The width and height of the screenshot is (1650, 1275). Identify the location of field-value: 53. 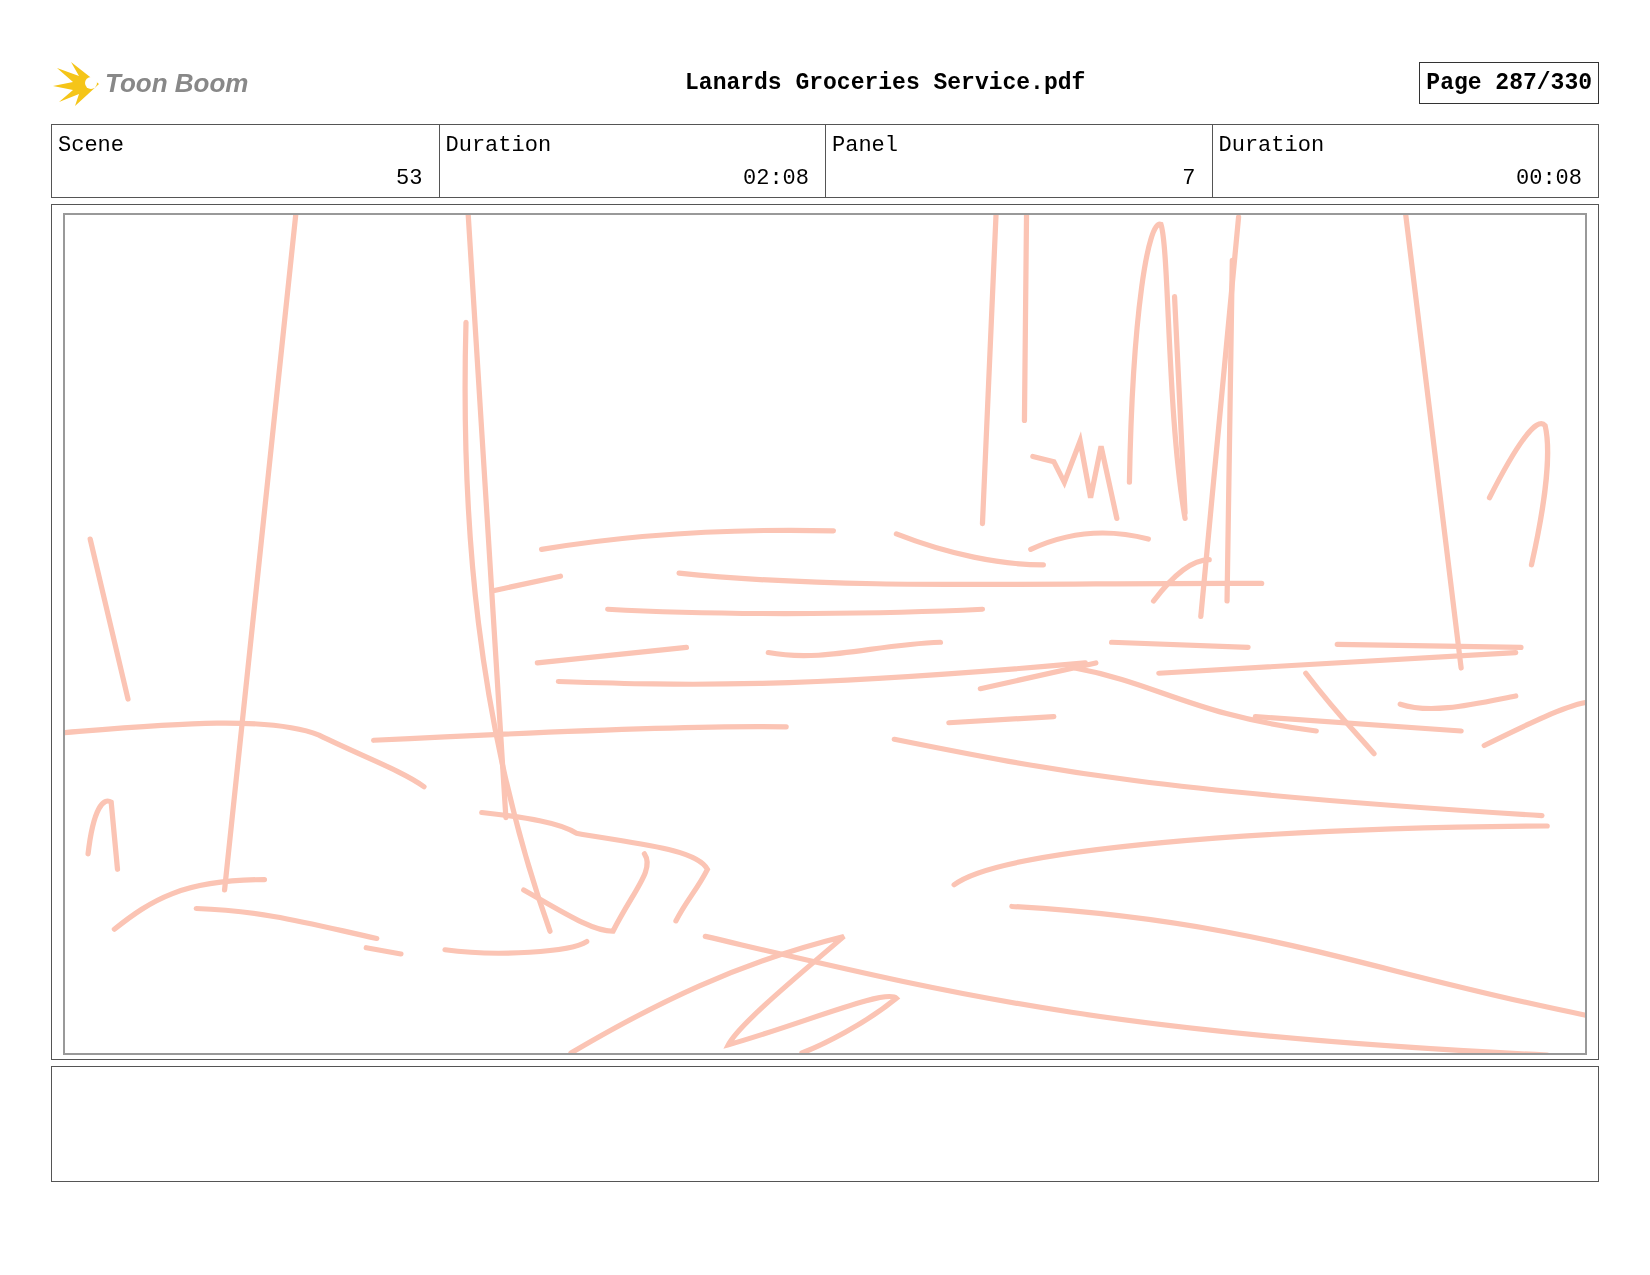
(409, 178).